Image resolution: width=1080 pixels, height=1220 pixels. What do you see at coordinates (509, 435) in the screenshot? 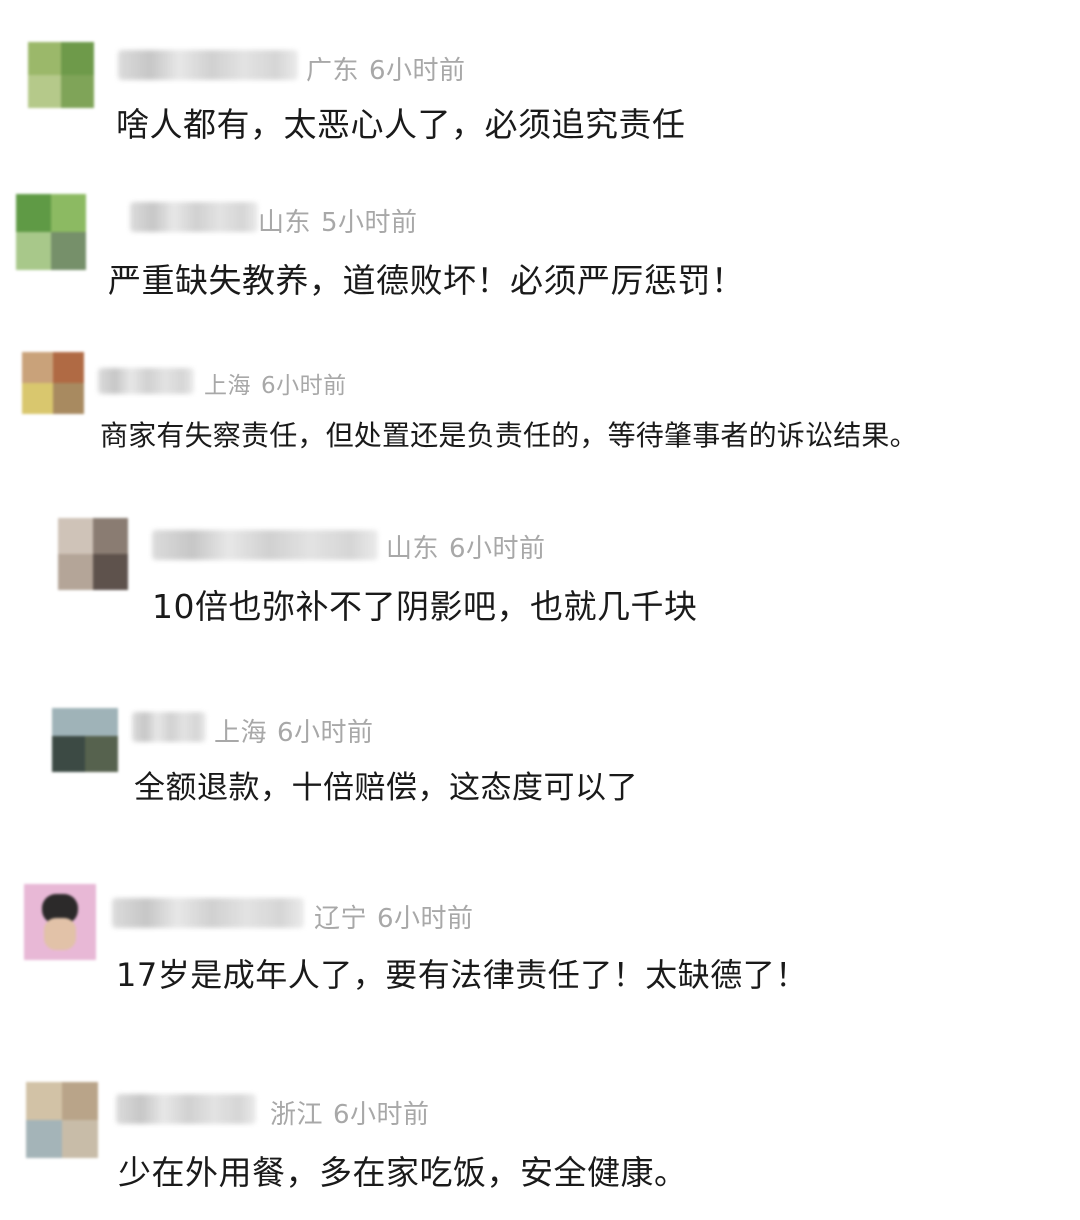
I see `comment-text: 商家有失察责任，但处置还是负责任的，等待肇事者的诉讼结果。` at bounding box center [509, 435].